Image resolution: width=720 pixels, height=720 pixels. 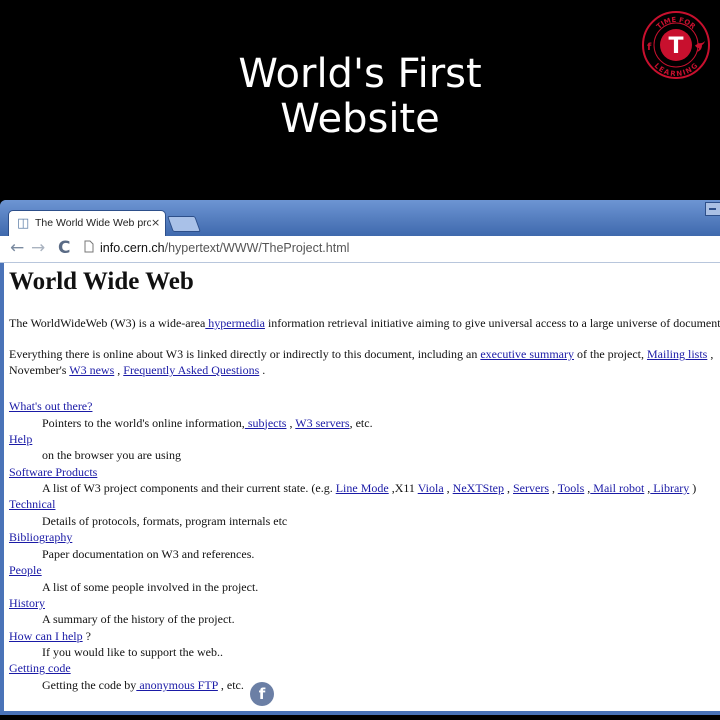 I want to click on facebook-icon: f, so click(x=262, y=694).